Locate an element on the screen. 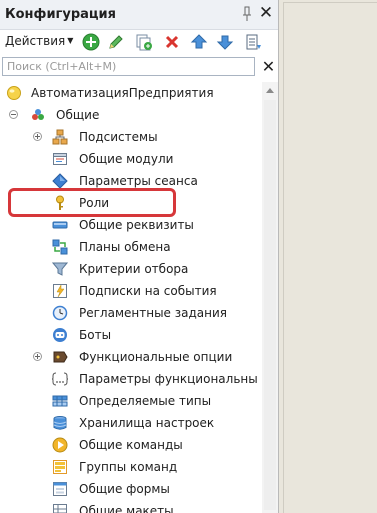  tree-item-label: Подписки на события is located at coordinates (148, 291).